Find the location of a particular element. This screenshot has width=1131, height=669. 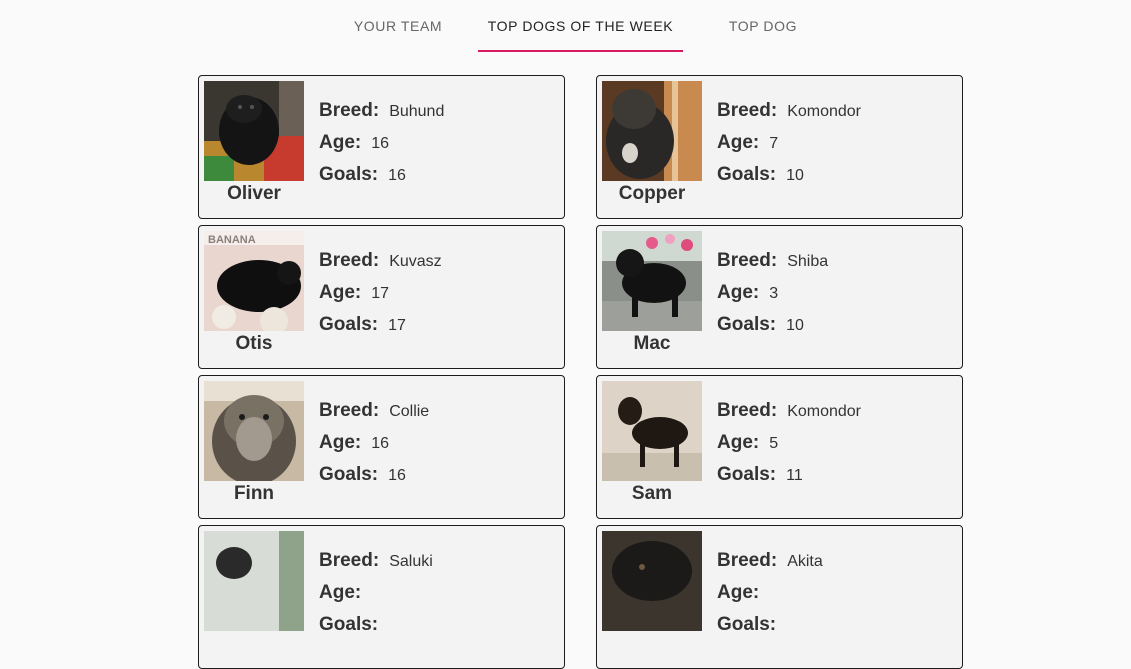

age-value: 5 is located at coordinates (774, 443).